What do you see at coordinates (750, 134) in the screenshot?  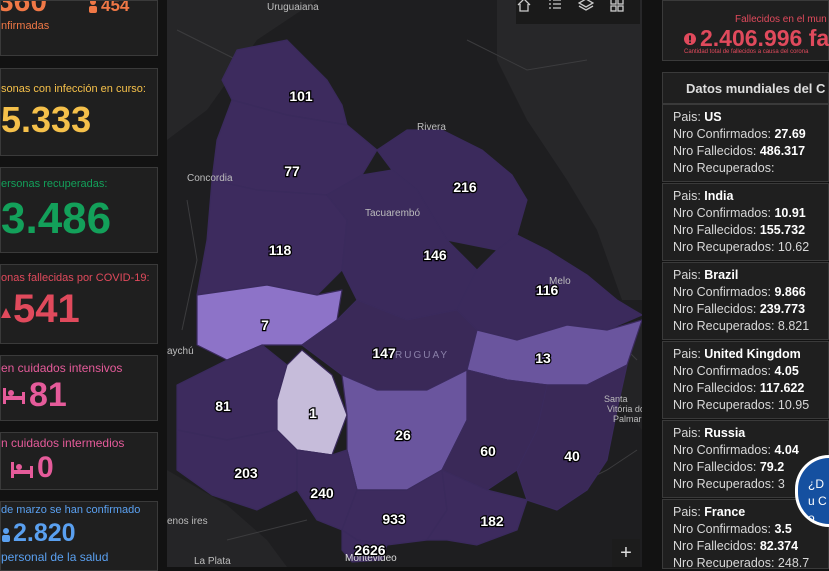 I see `confirmed-row: Nro Confirmados: 27.69` at bounding box center [750, 134].